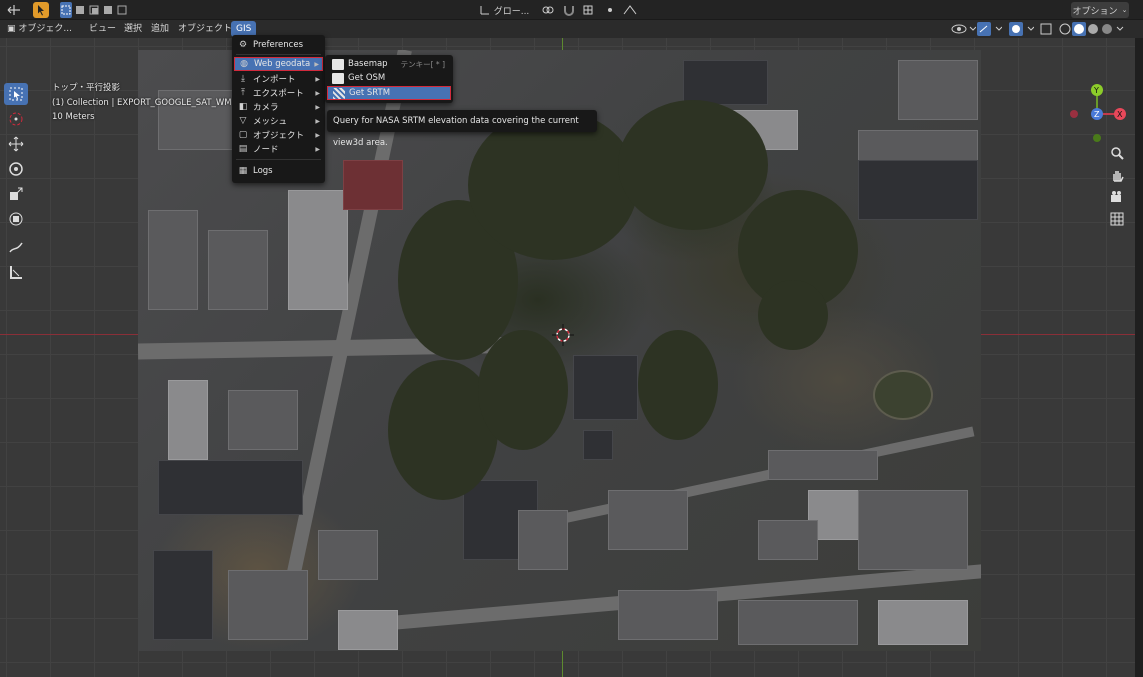  I want to click on gis-menu-logs: ▦ Logs, so click(278, 171).